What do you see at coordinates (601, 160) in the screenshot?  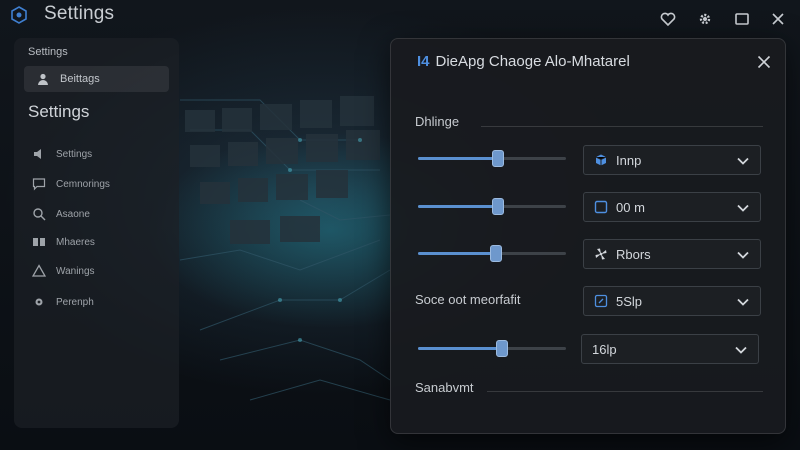 I see `cube-icon` at bounding box center [601, 160].